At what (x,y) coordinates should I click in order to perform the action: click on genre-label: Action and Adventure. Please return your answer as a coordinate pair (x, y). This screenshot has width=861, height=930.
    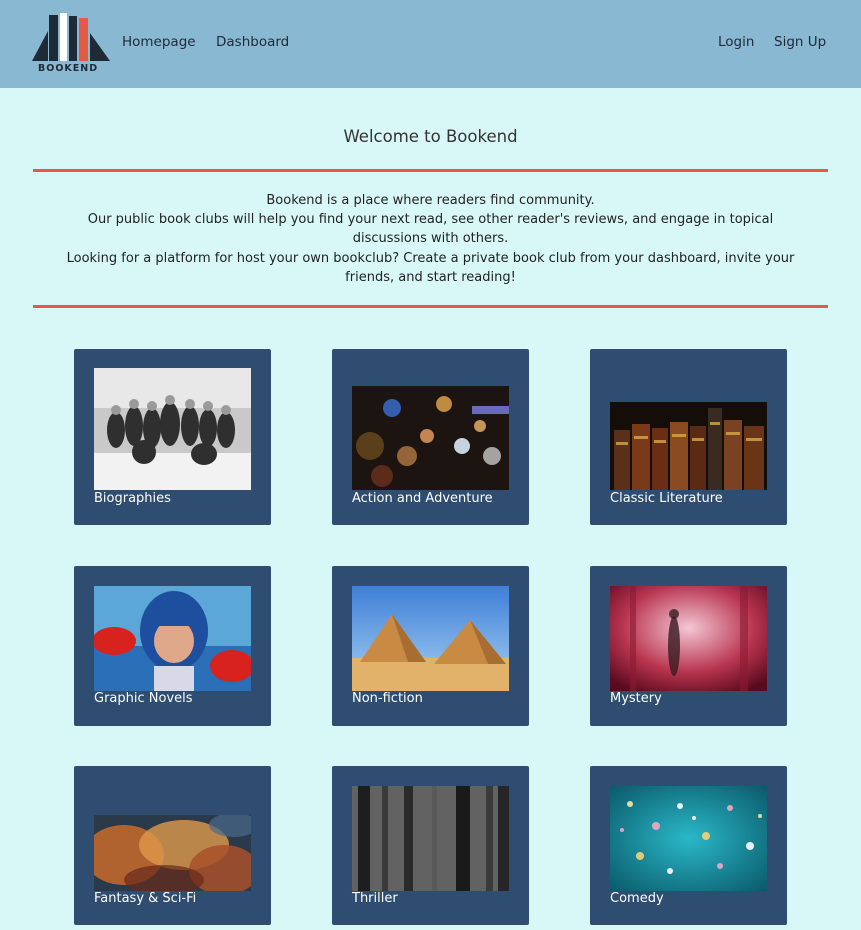
    Looking at the image, I should click on (422, 498).